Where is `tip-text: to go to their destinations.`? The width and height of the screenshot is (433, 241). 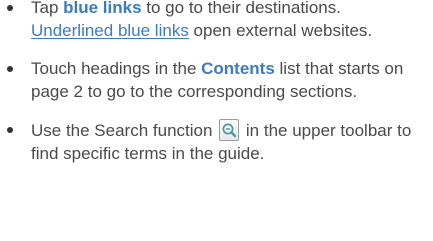
tip-text: to go to their destinations. is located at coordinates (241, 8).